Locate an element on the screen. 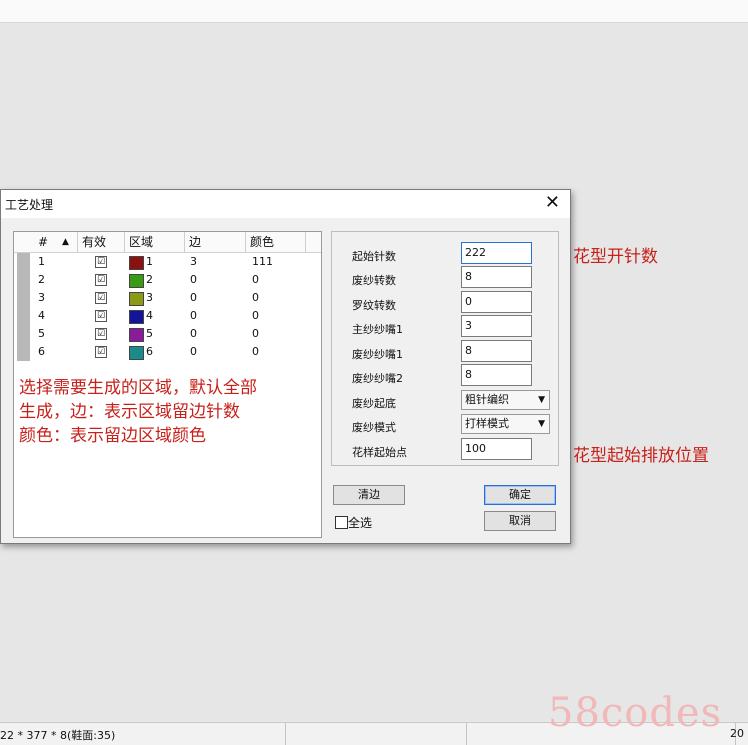 This screenshot has height=745, width=748. waste-feeder2-input: 8 is located at coordinates (496, 375).